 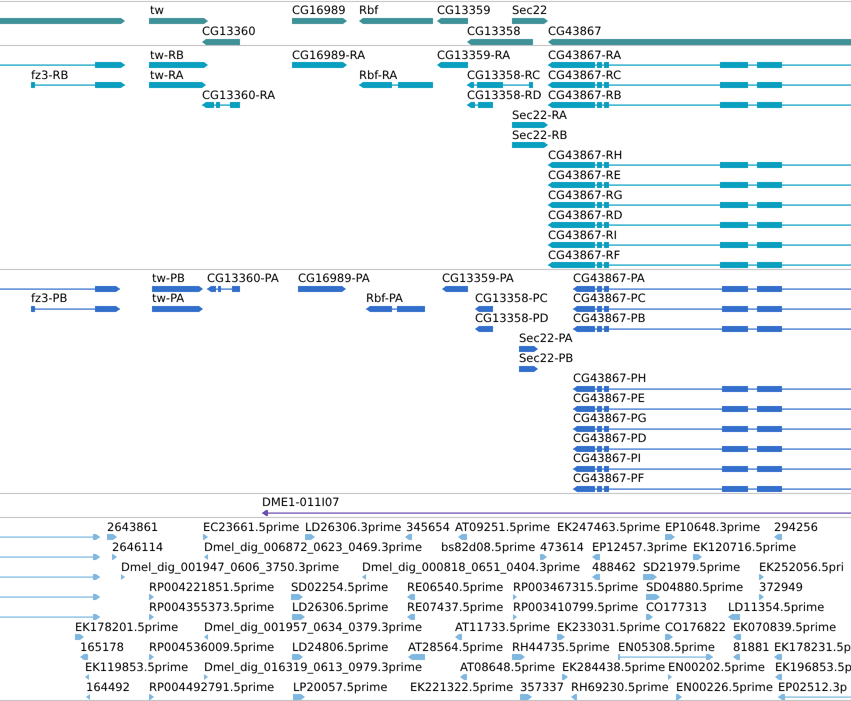 What do you see at coordinates (313, 547) in the screenshot?
I see `est-label: Dmel_dig_006872_0623_0469.3prime` at bounding box center [313, 547].